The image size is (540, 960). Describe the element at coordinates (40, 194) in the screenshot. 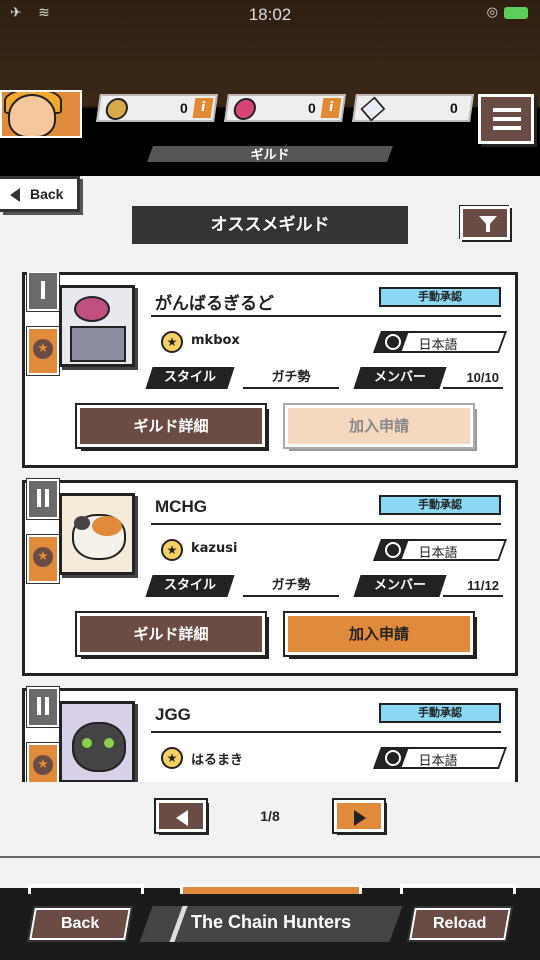

I see `back-button: Back` at that location.